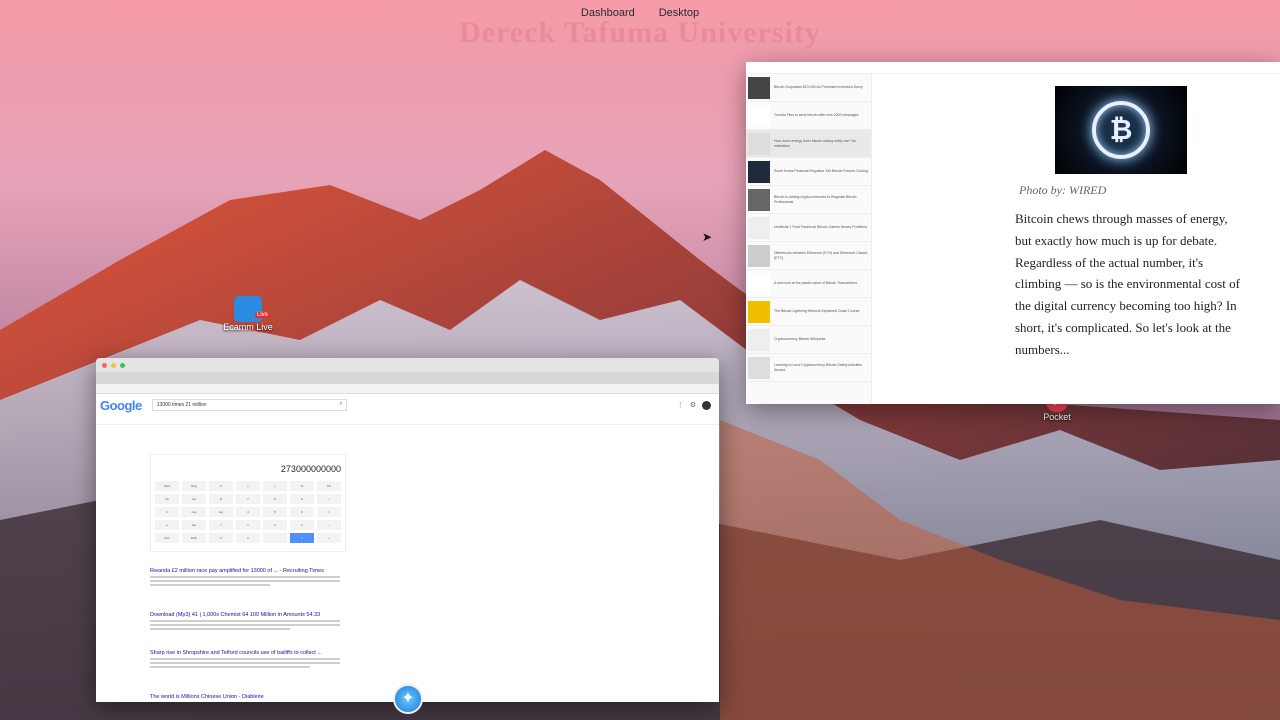 Image resolution: width=1280 pixels, height=720 pixels. Describe the element at coordinates (167, 499) in the screenshot. I see `calculator-key: Inv` at that location.